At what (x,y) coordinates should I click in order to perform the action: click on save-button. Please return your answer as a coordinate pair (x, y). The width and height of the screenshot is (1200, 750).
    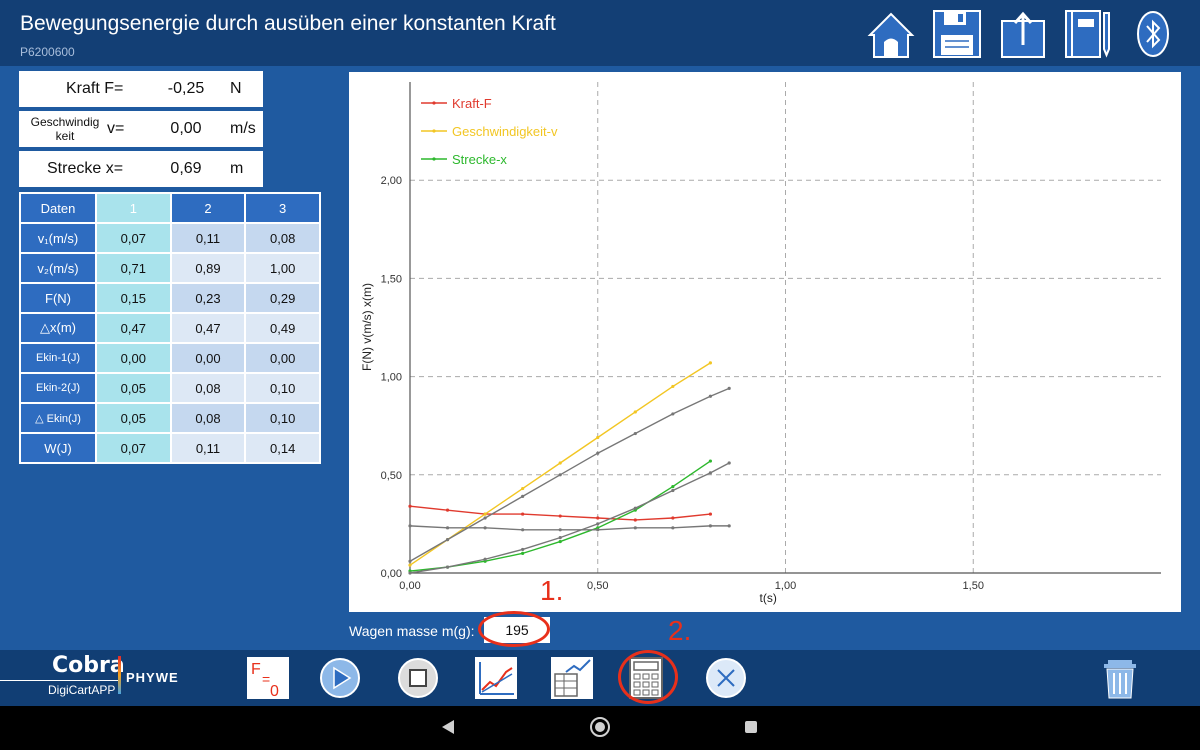
    Looking at the image, I should click on (957, 34).